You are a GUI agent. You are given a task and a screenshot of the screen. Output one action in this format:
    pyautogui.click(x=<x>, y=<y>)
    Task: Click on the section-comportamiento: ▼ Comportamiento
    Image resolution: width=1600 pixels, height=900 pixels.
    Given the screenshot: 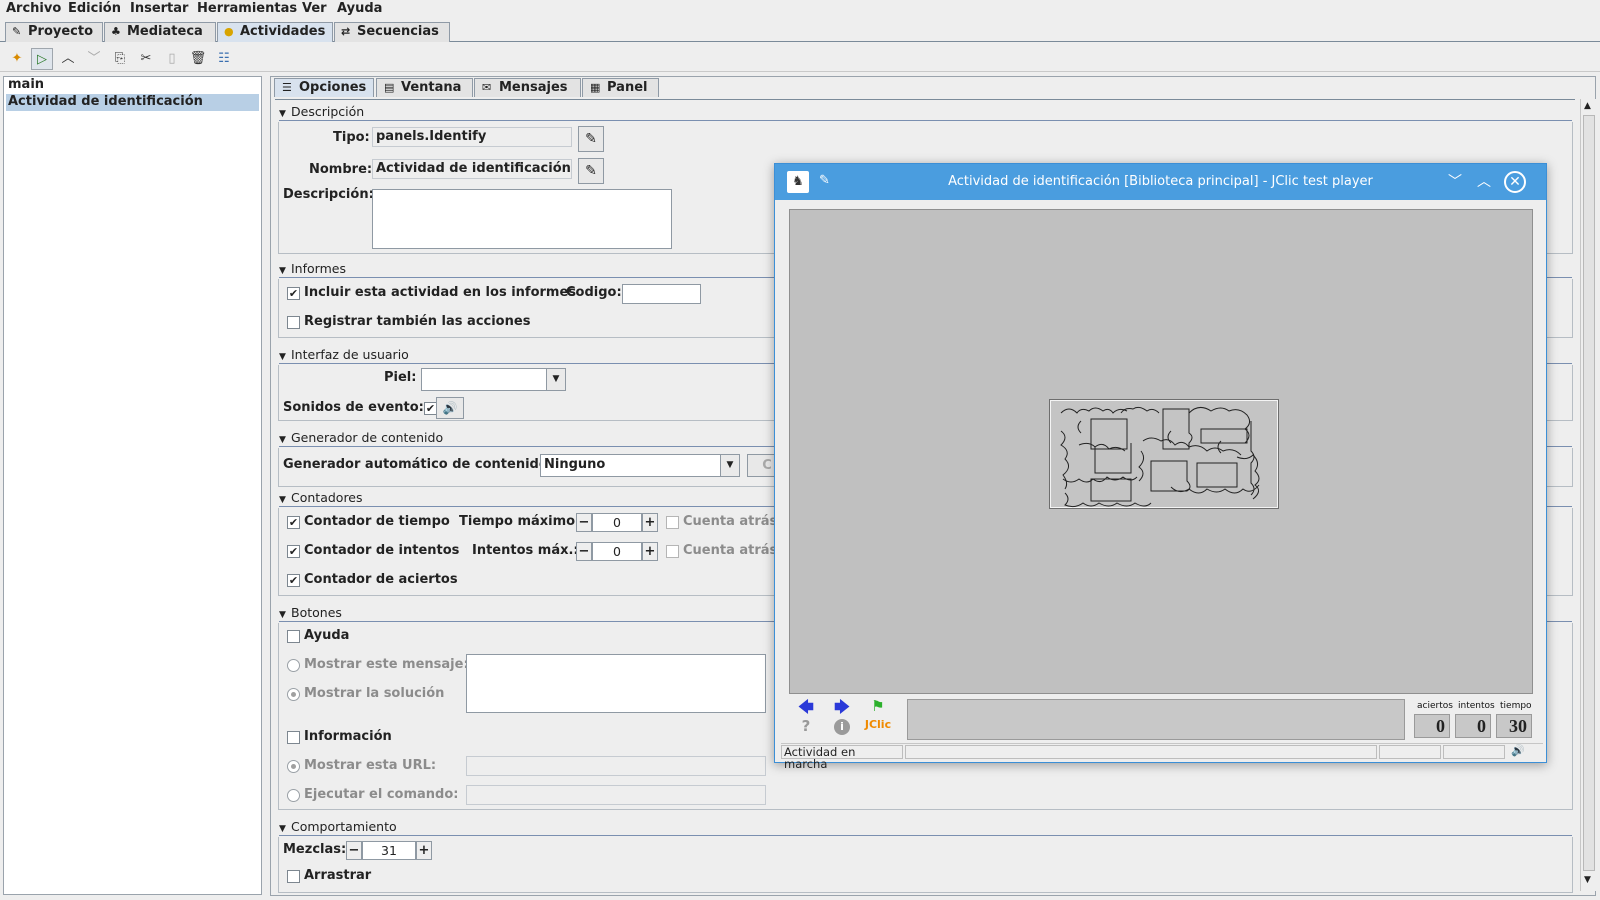 What is the action you would take?
    pyautogui.click(x=925, y=827)
    